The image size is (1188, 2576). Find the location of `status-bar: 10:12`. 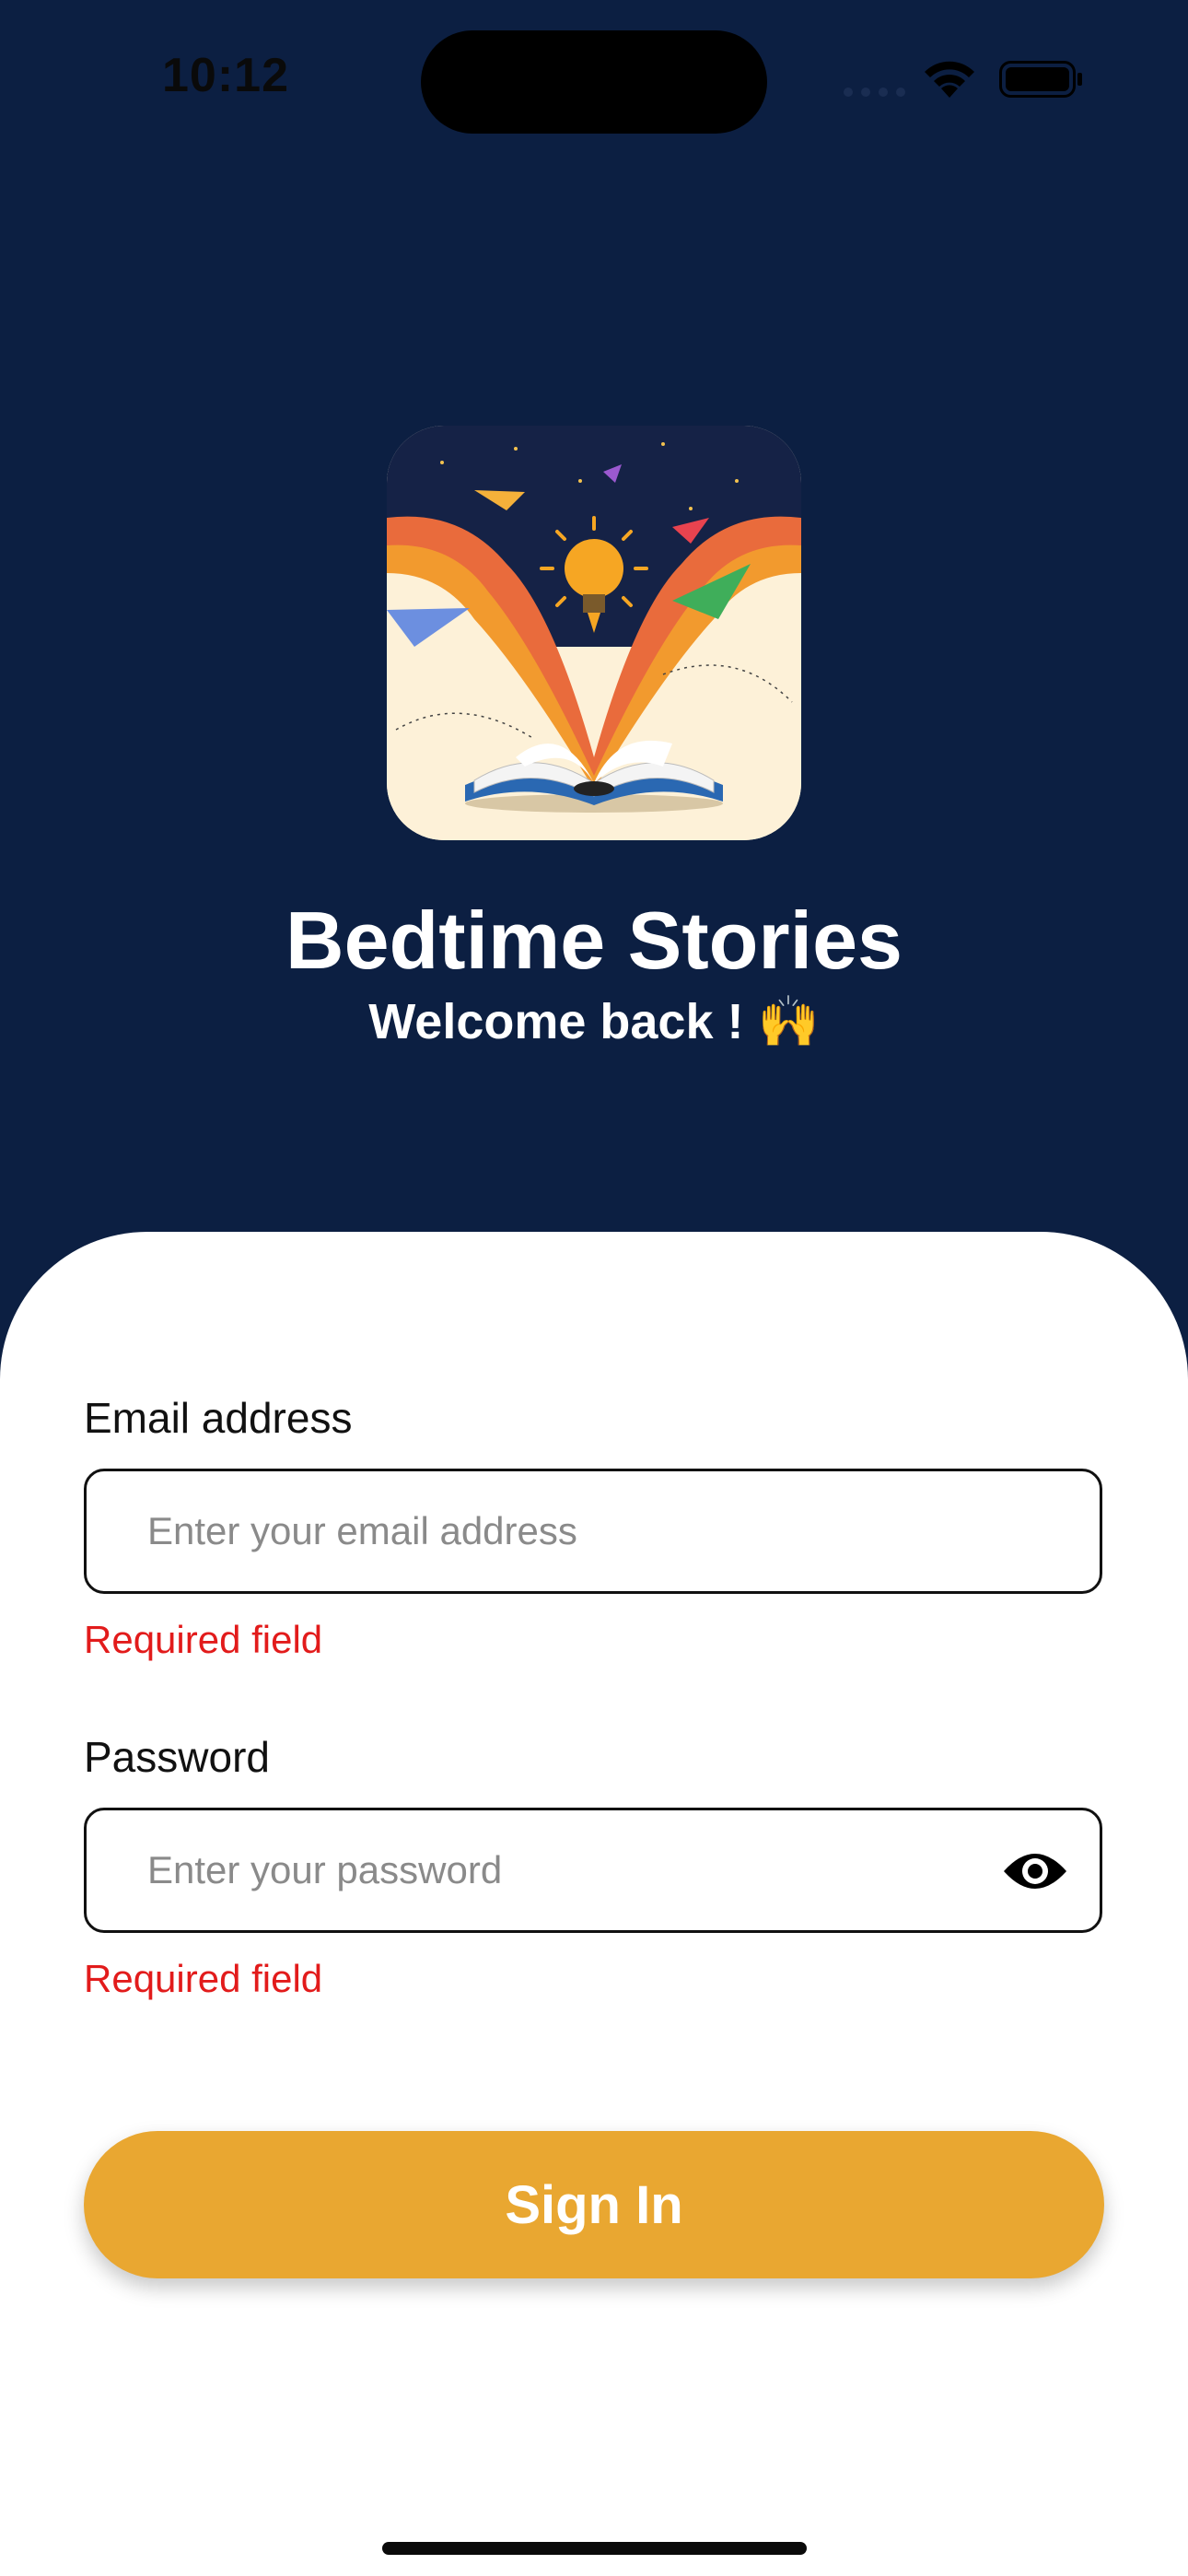

status-bar: 10:12 is located at coordinates (594, 78).